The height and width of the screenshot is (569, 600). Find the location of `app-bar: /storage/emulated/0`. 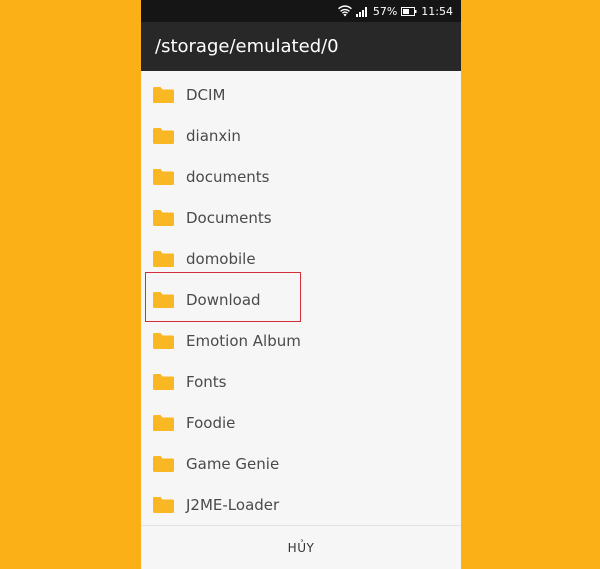

app-bar: /storage/emulated/0 is located at coordinates (301, 46).